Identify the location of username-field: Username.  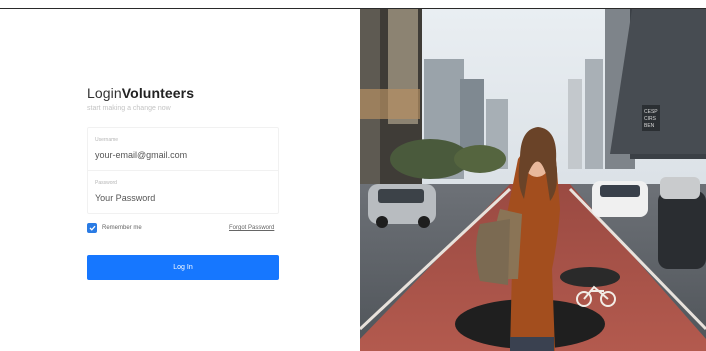
(183, 149).